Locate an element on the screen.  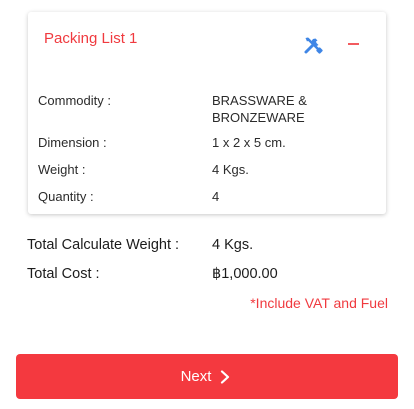
packing-list-title: Packing List 1 is located at coordinates (91, 38).